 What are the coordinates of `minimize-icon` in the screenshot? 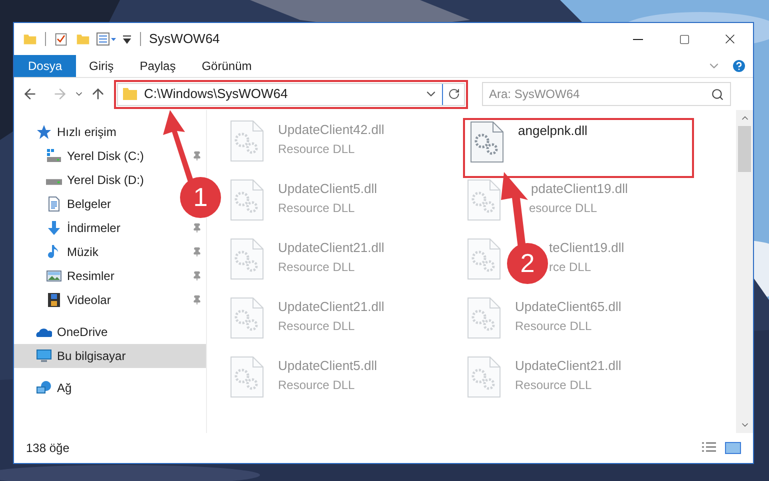 It's located at (638, 39).